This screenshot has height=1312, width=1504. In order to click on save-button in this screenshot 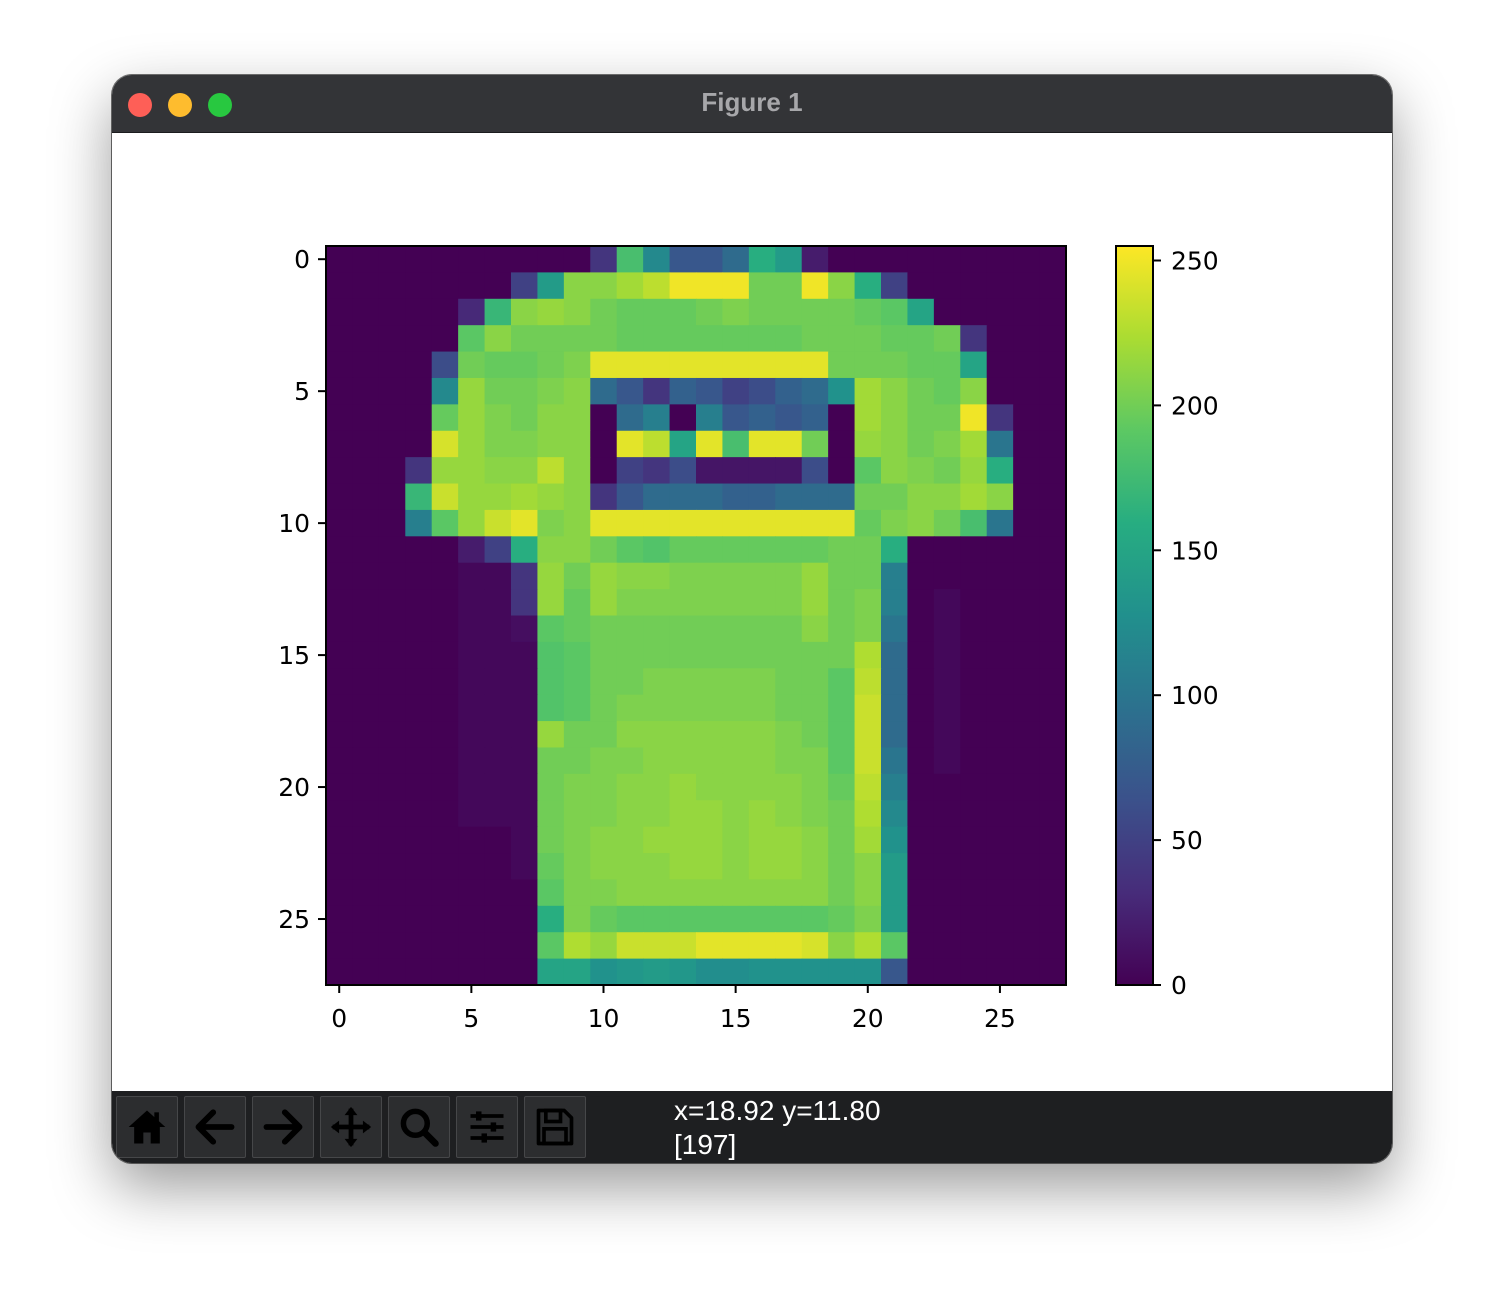, I will do `click(555, 1127)`.